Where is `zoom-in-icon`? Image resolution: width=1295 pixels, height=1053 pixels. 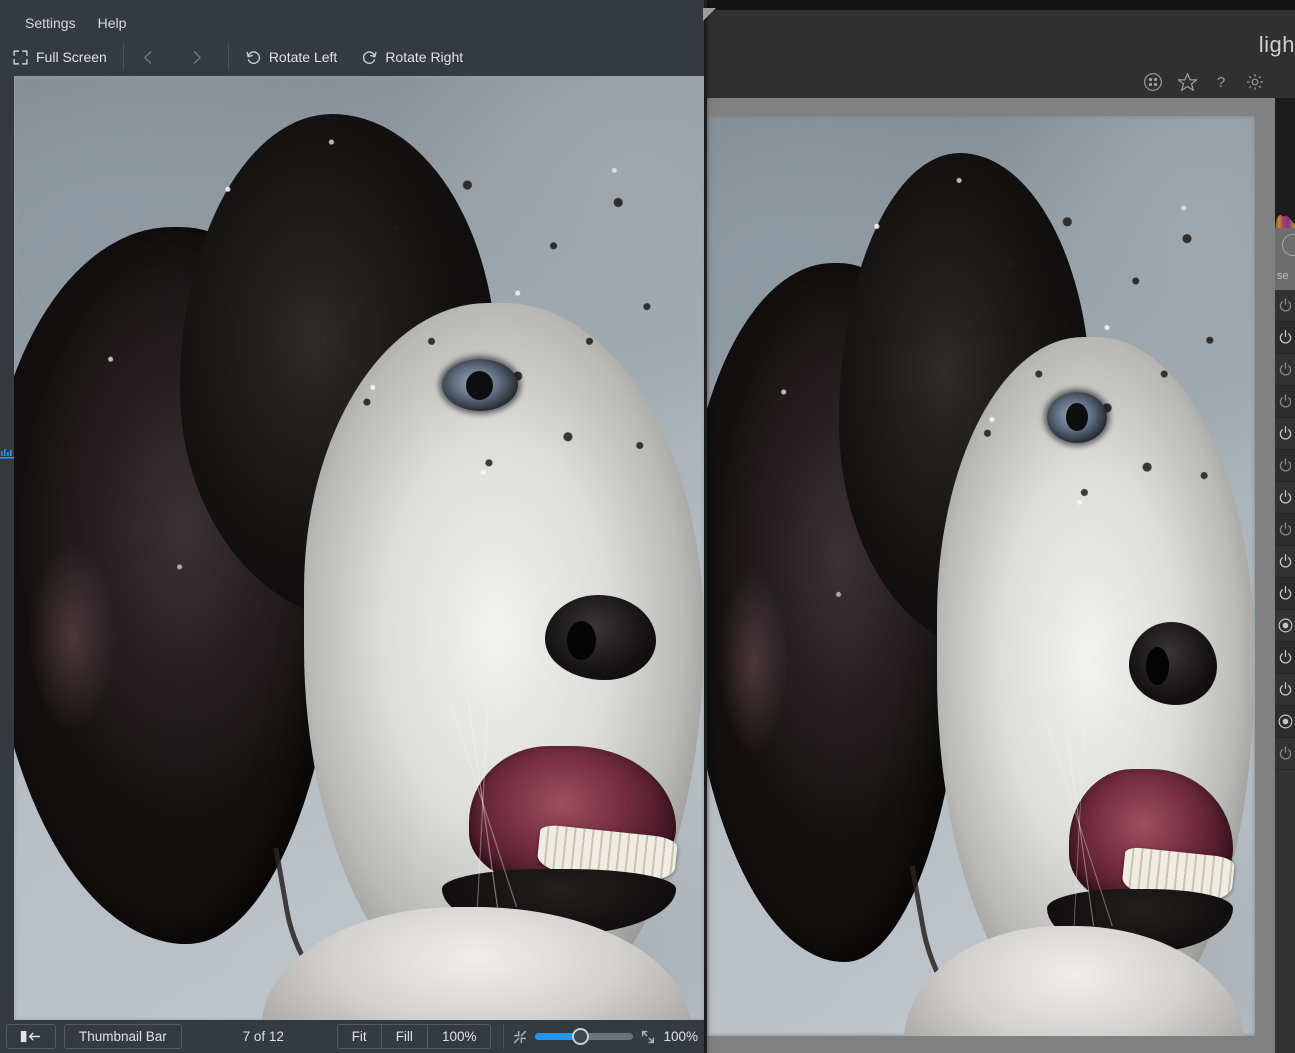 zoom-in-icon is located at coordinates (648, 1037).